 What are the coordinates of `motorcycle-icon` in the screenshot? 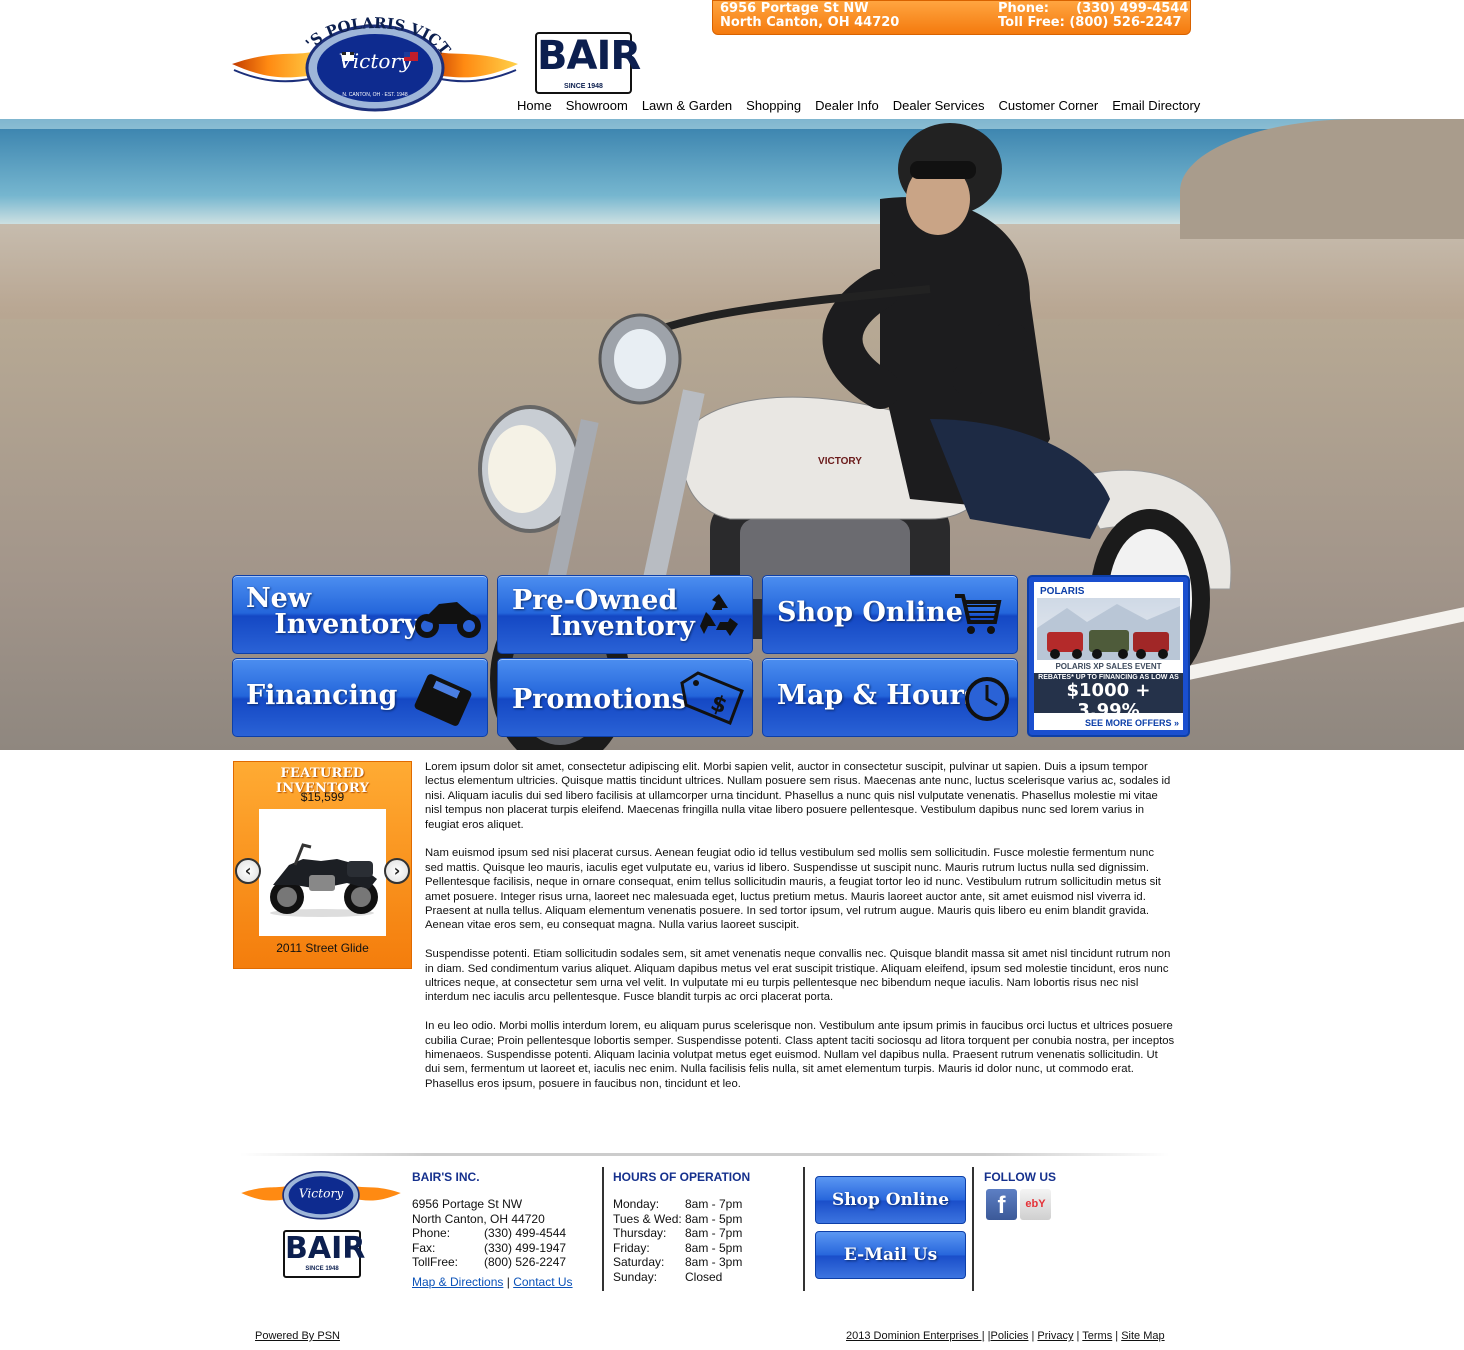 It's located at (448, 620).